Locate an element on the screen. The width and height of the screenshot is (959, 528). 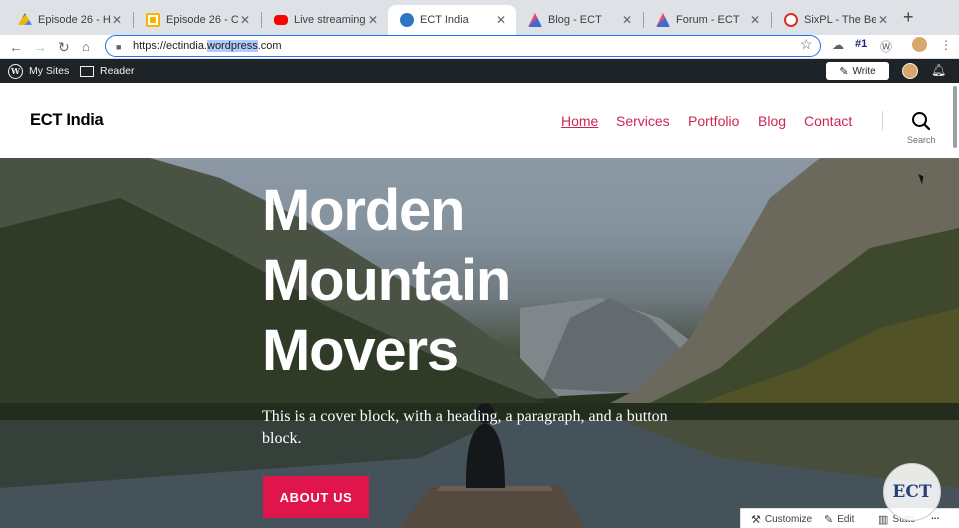
tab-episode-26-how: Episode 26 - How to ✕ is located at coordinates (69, 20).